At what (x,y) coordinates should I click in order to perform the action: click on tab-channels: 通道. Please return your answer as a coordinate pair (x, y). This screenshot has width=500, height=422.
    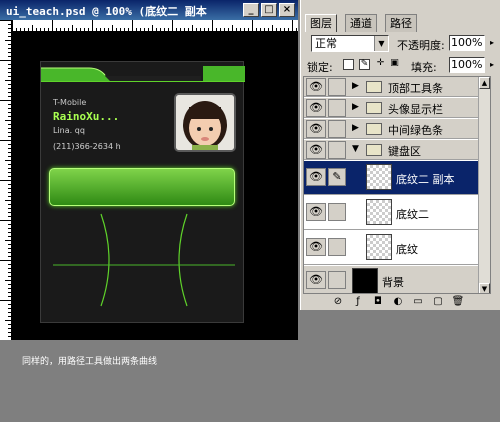
    Looking at the image, I should click on (361, 23).